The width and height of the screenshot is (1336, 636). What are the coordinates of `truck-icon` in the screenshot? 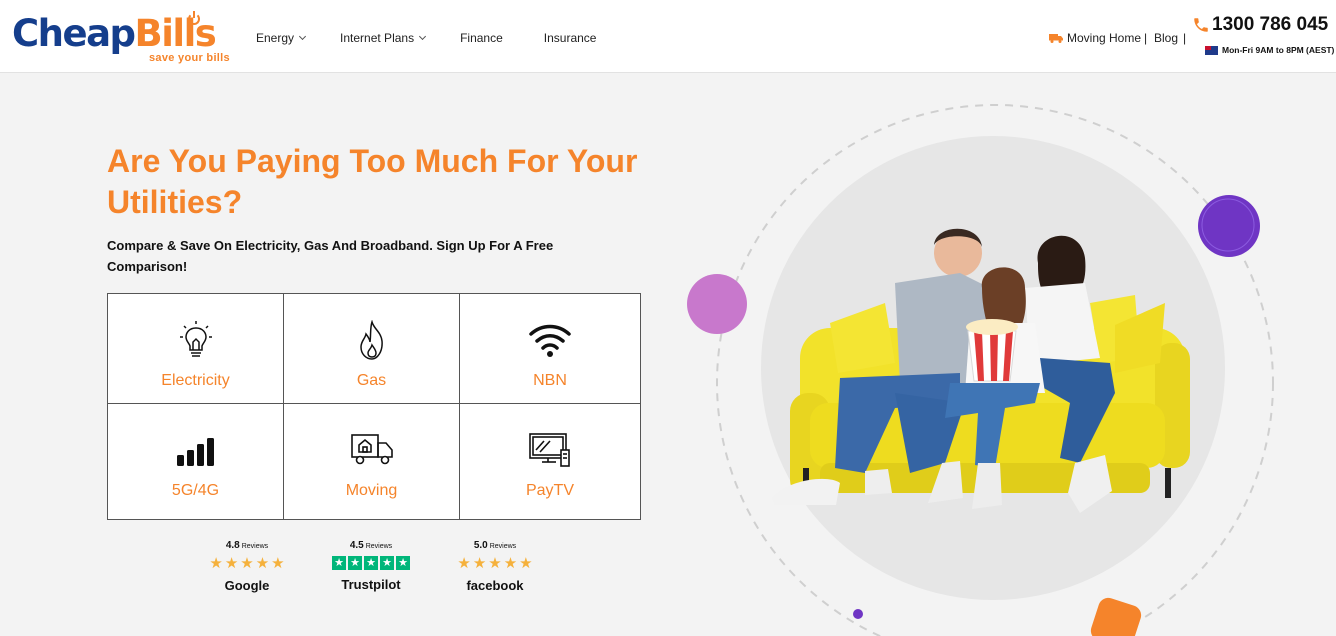 It's located at (1056, 38).